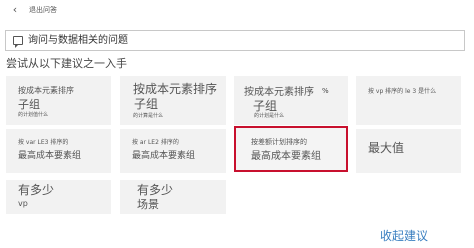 Image resolution: width=474 pixels, height=248 pixels. I want to click on suggestion-card: 按 ar LE2 排序的 最高成本要素组, so click(173, 151).